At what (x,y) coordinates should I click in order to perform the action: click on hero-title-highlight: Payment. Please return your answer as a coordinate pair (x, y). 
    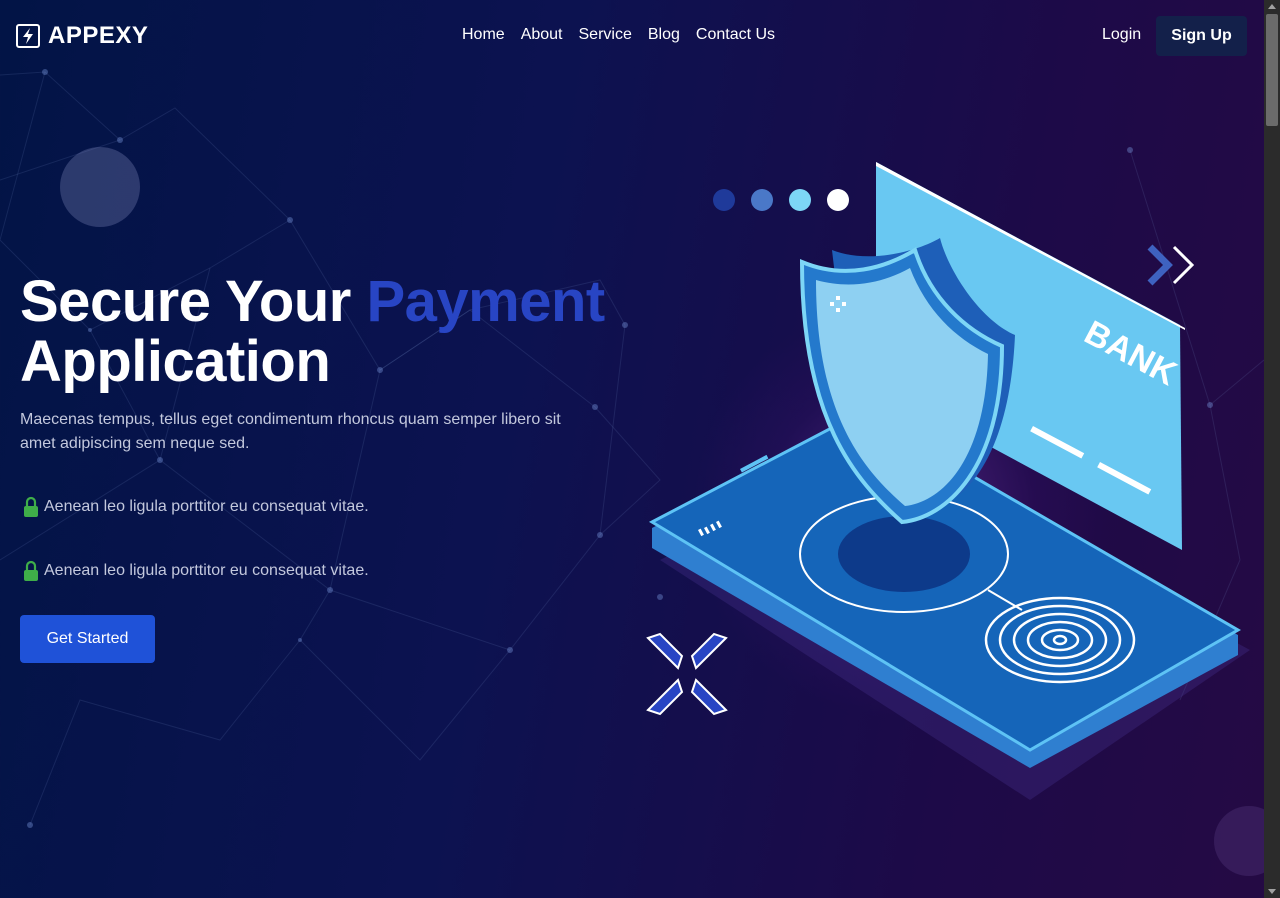
    Looking at the image, I should click on (485, 301).